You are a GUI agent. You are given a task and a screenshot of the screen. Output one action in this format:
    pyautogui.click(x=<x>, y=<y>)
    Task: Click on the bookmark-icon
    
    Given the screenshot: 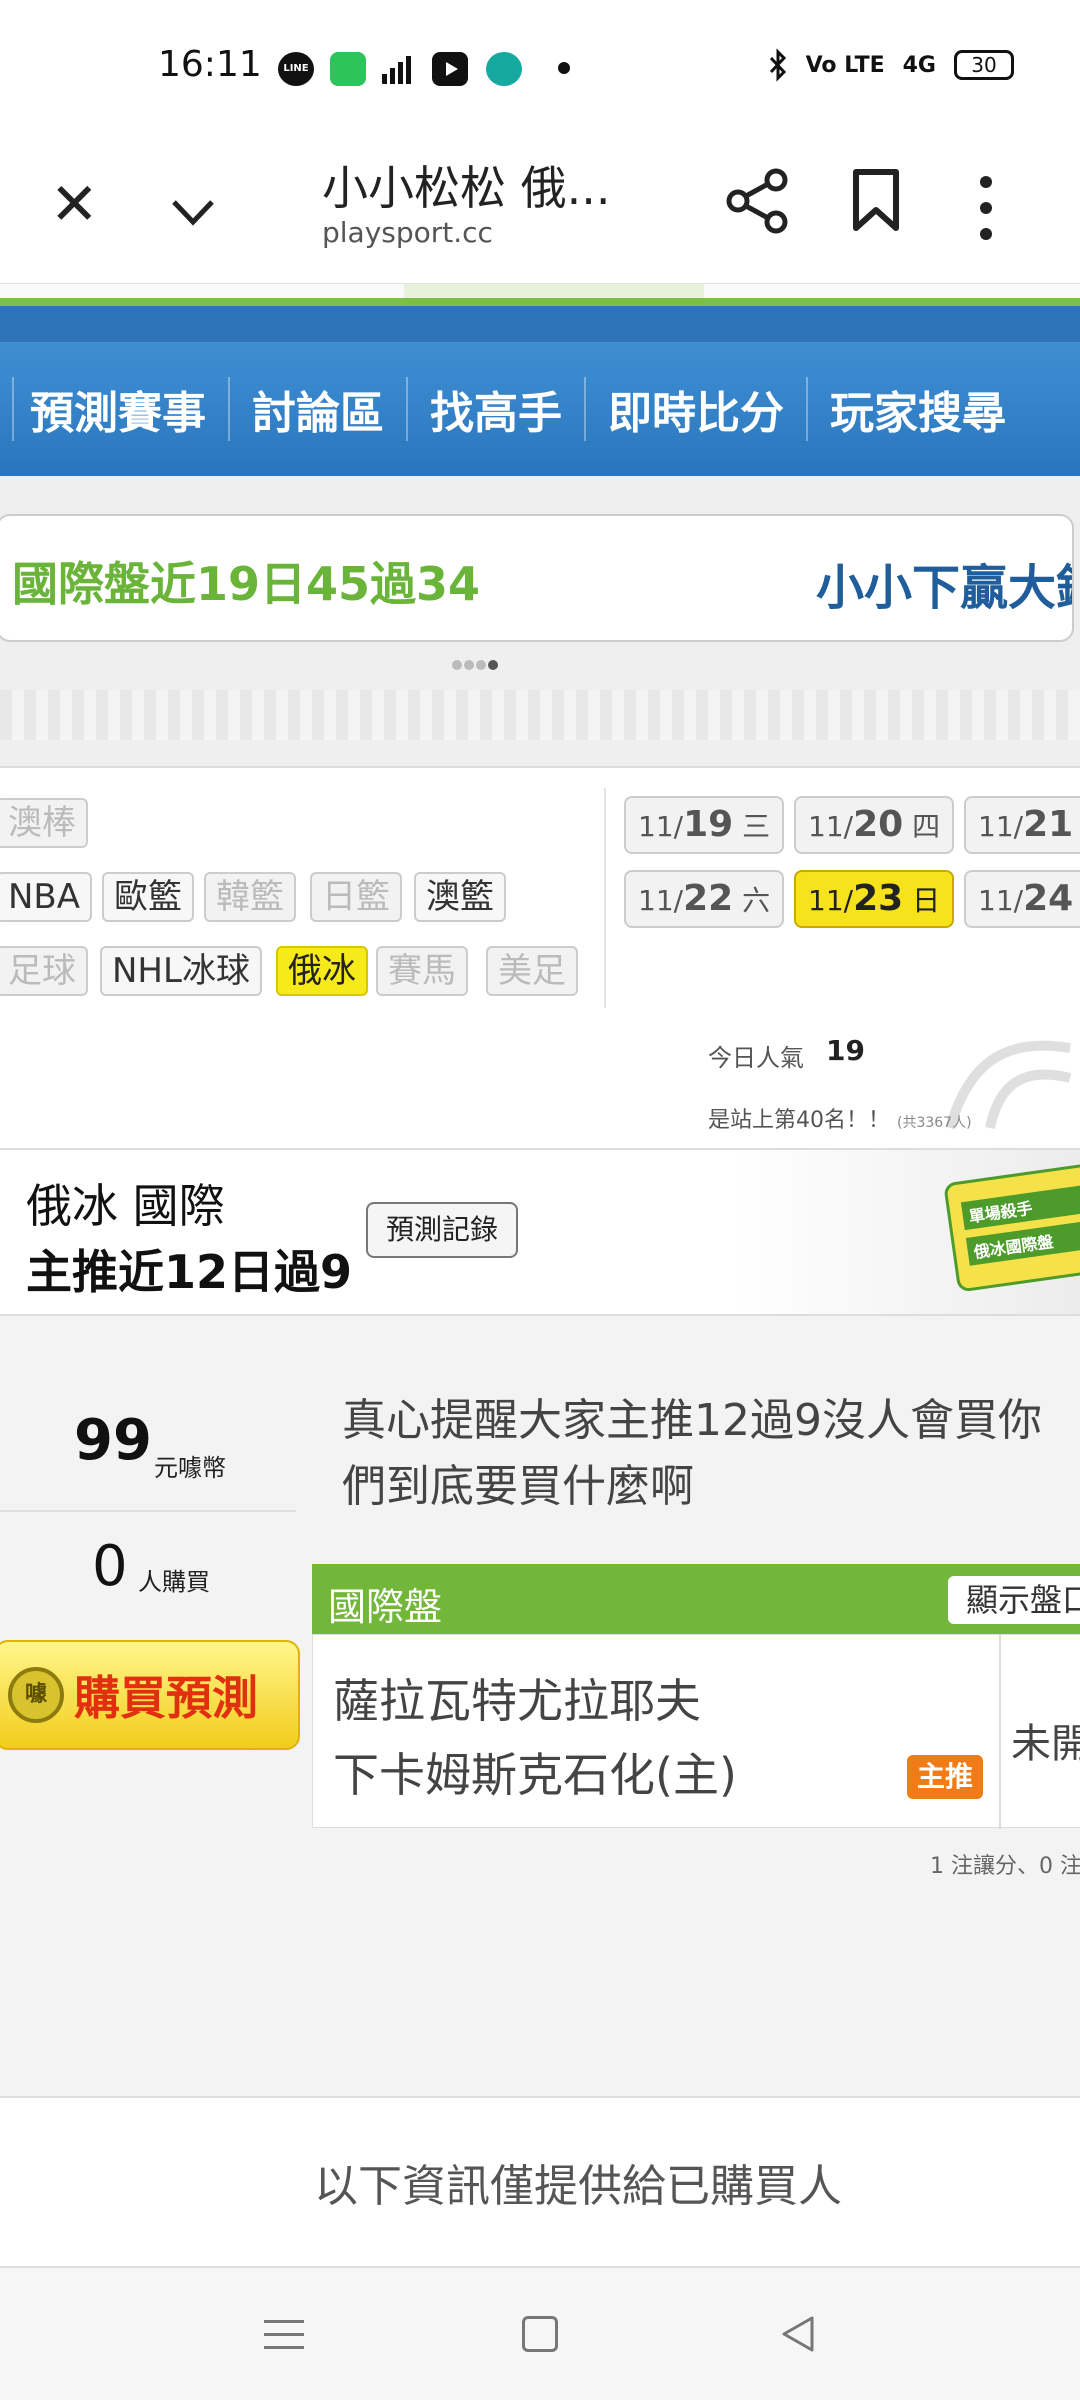 What is the action you would take?
    pyautogui.click(x=876, y=200)
    